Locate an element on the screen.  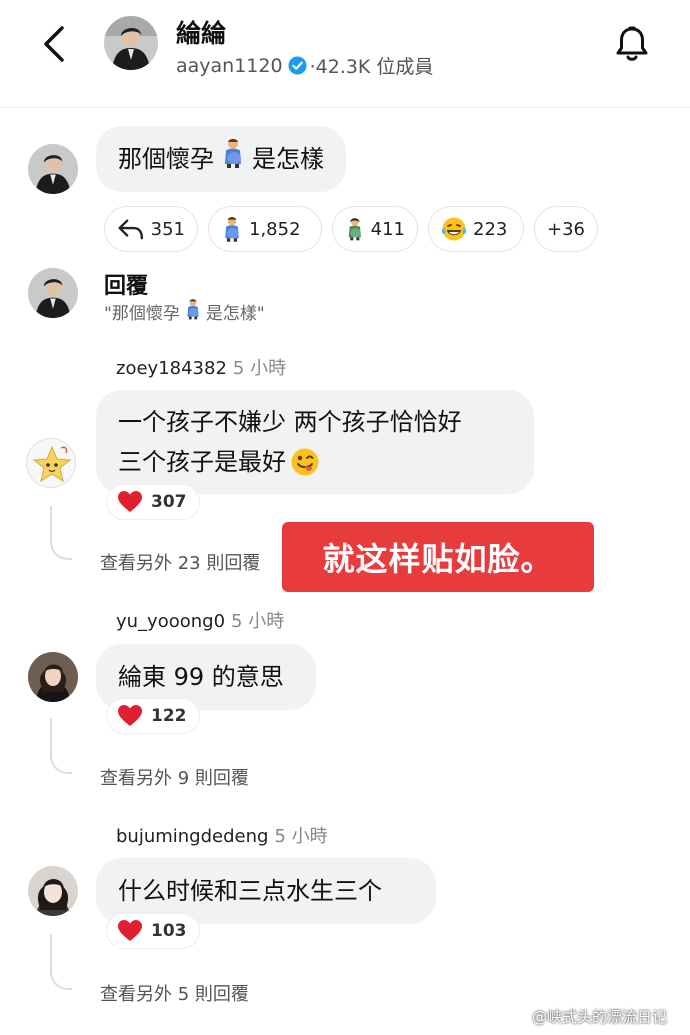
more-reactions-count: +36 is located at coordinates (566, 229).